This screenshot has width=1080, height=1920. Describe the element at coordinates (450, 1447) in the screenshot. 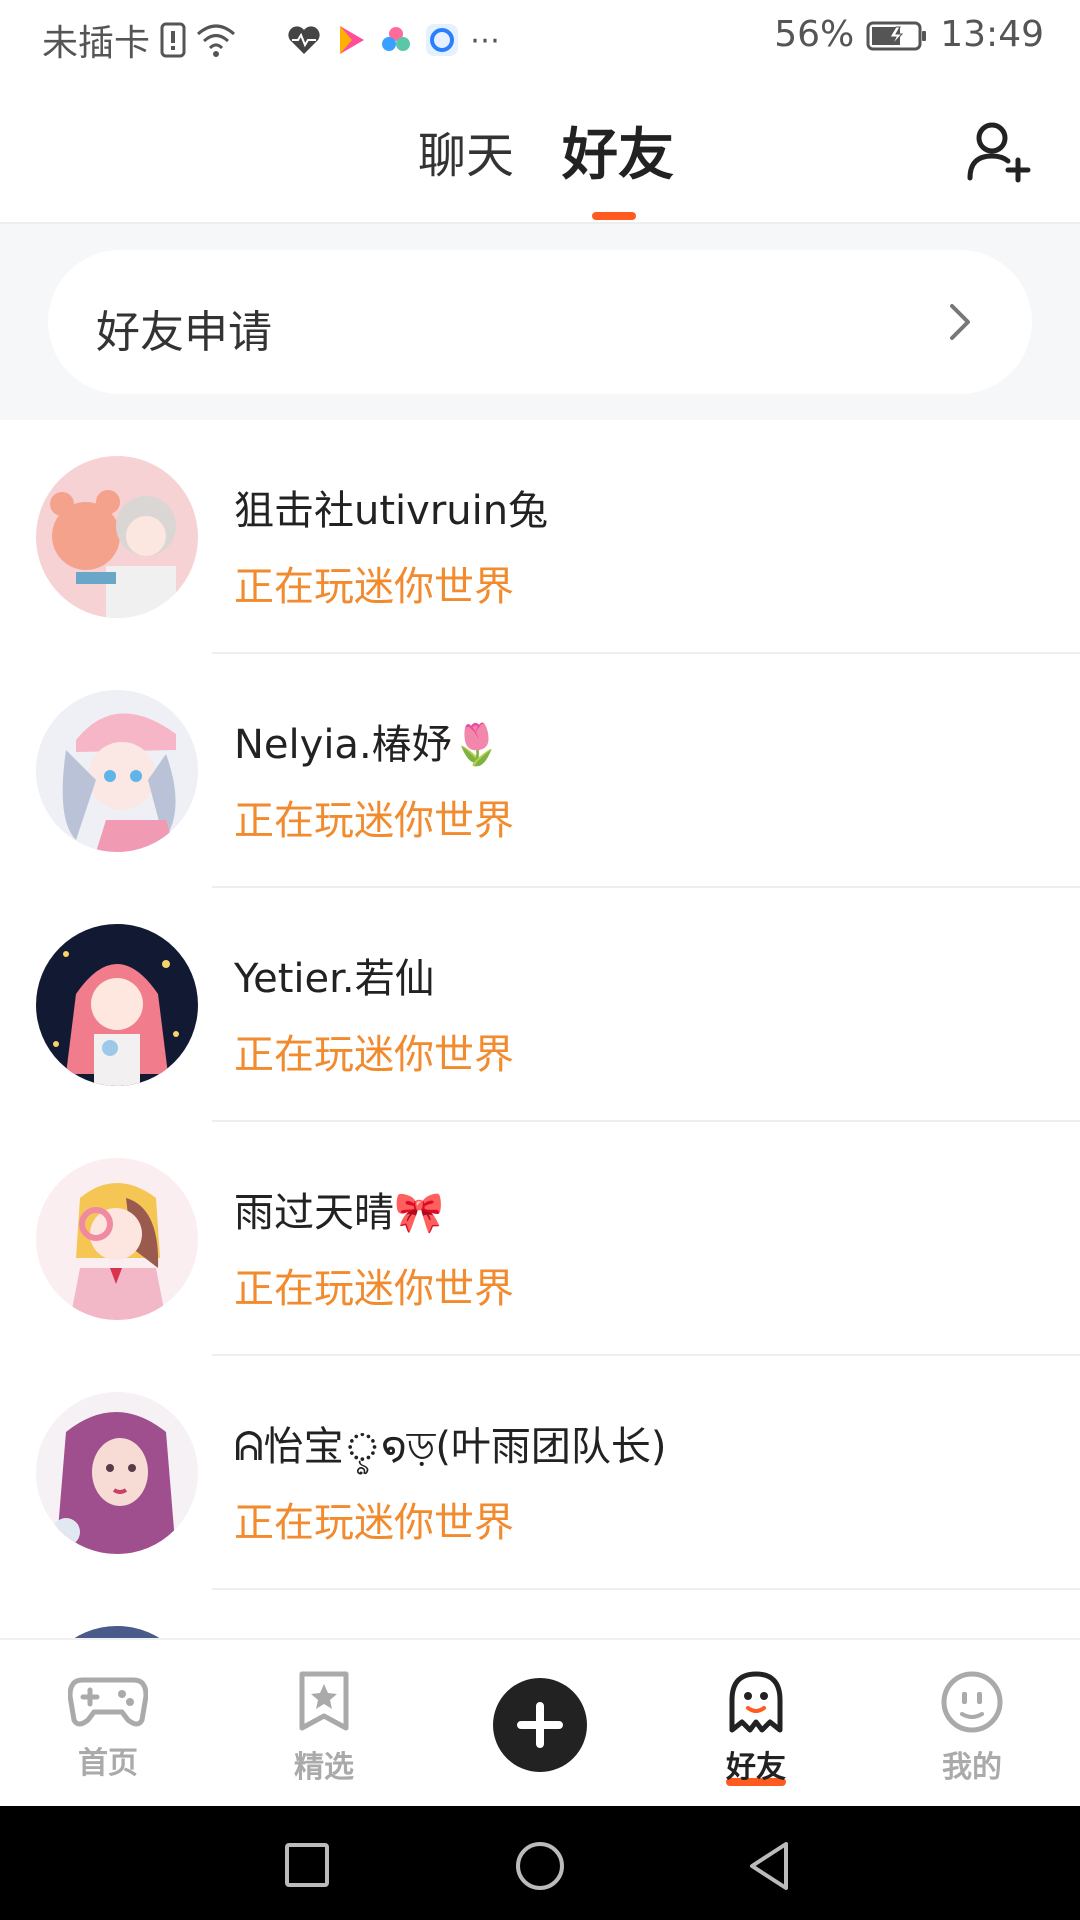

I see `friend-name: ᕱ怡宝ৢ໑ড়(叶雨团队长)` at that location.